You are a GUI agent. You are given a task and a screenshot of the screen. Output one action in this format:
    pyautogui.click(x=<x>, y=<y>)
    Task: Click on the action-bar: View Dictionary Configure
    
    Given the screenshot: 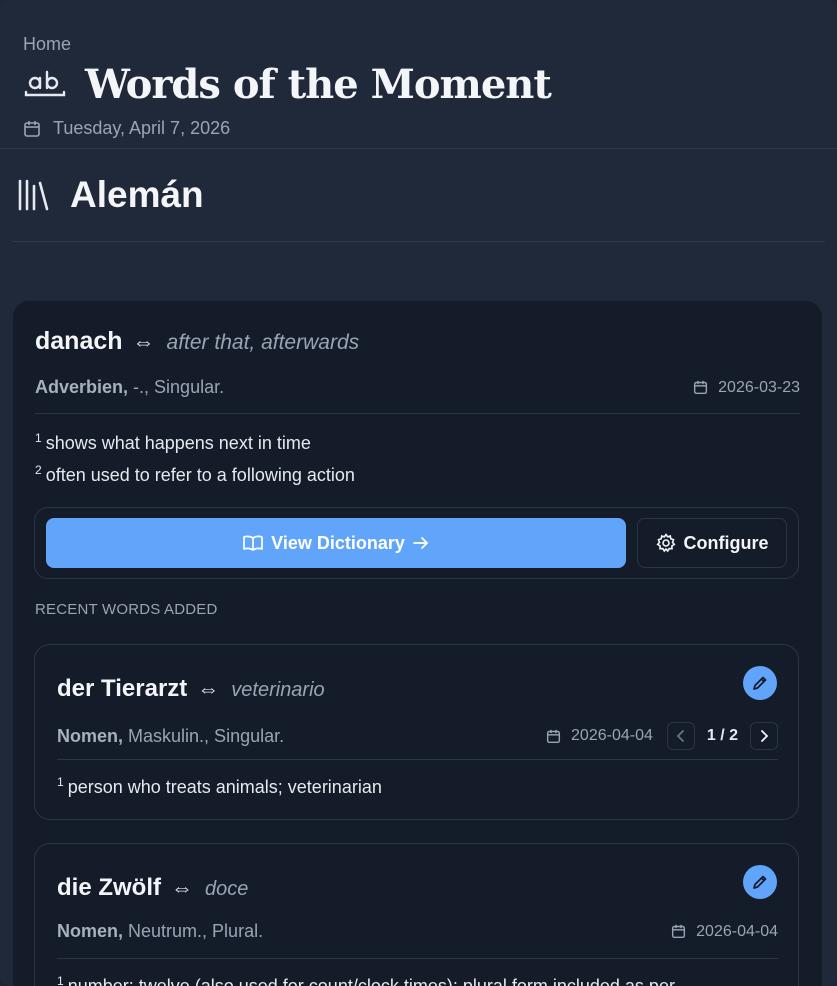 What is the action you would take?
    pyautogui.click(x=416, y=543)
    